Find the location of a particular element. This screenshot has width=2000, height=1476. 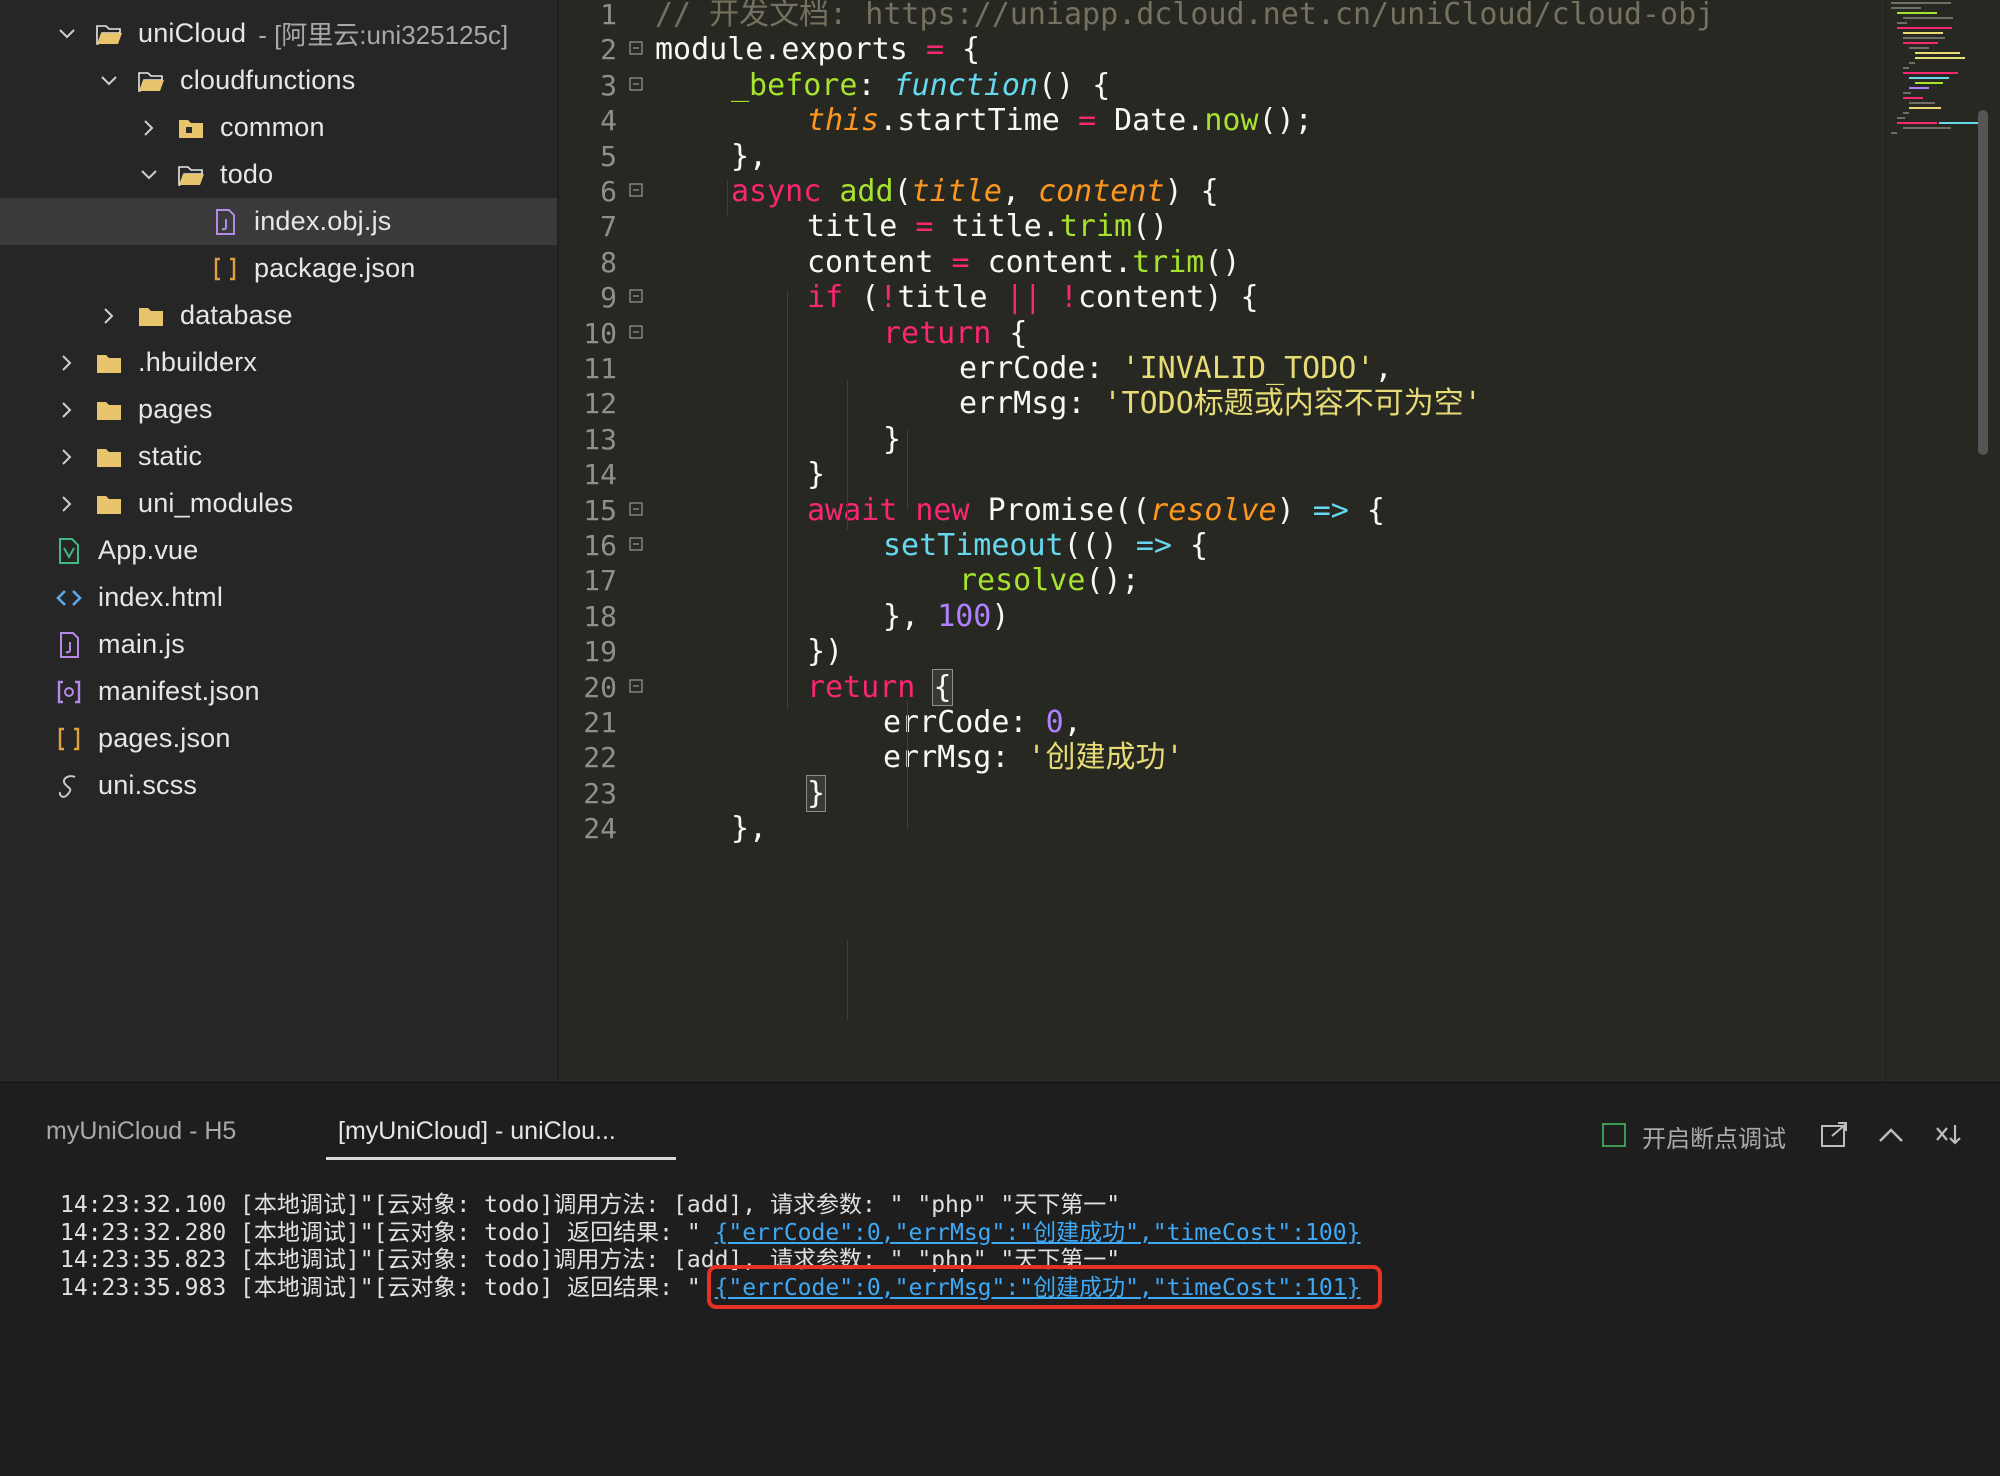

editor-scrollbar is located at coordinates (1983, 282).